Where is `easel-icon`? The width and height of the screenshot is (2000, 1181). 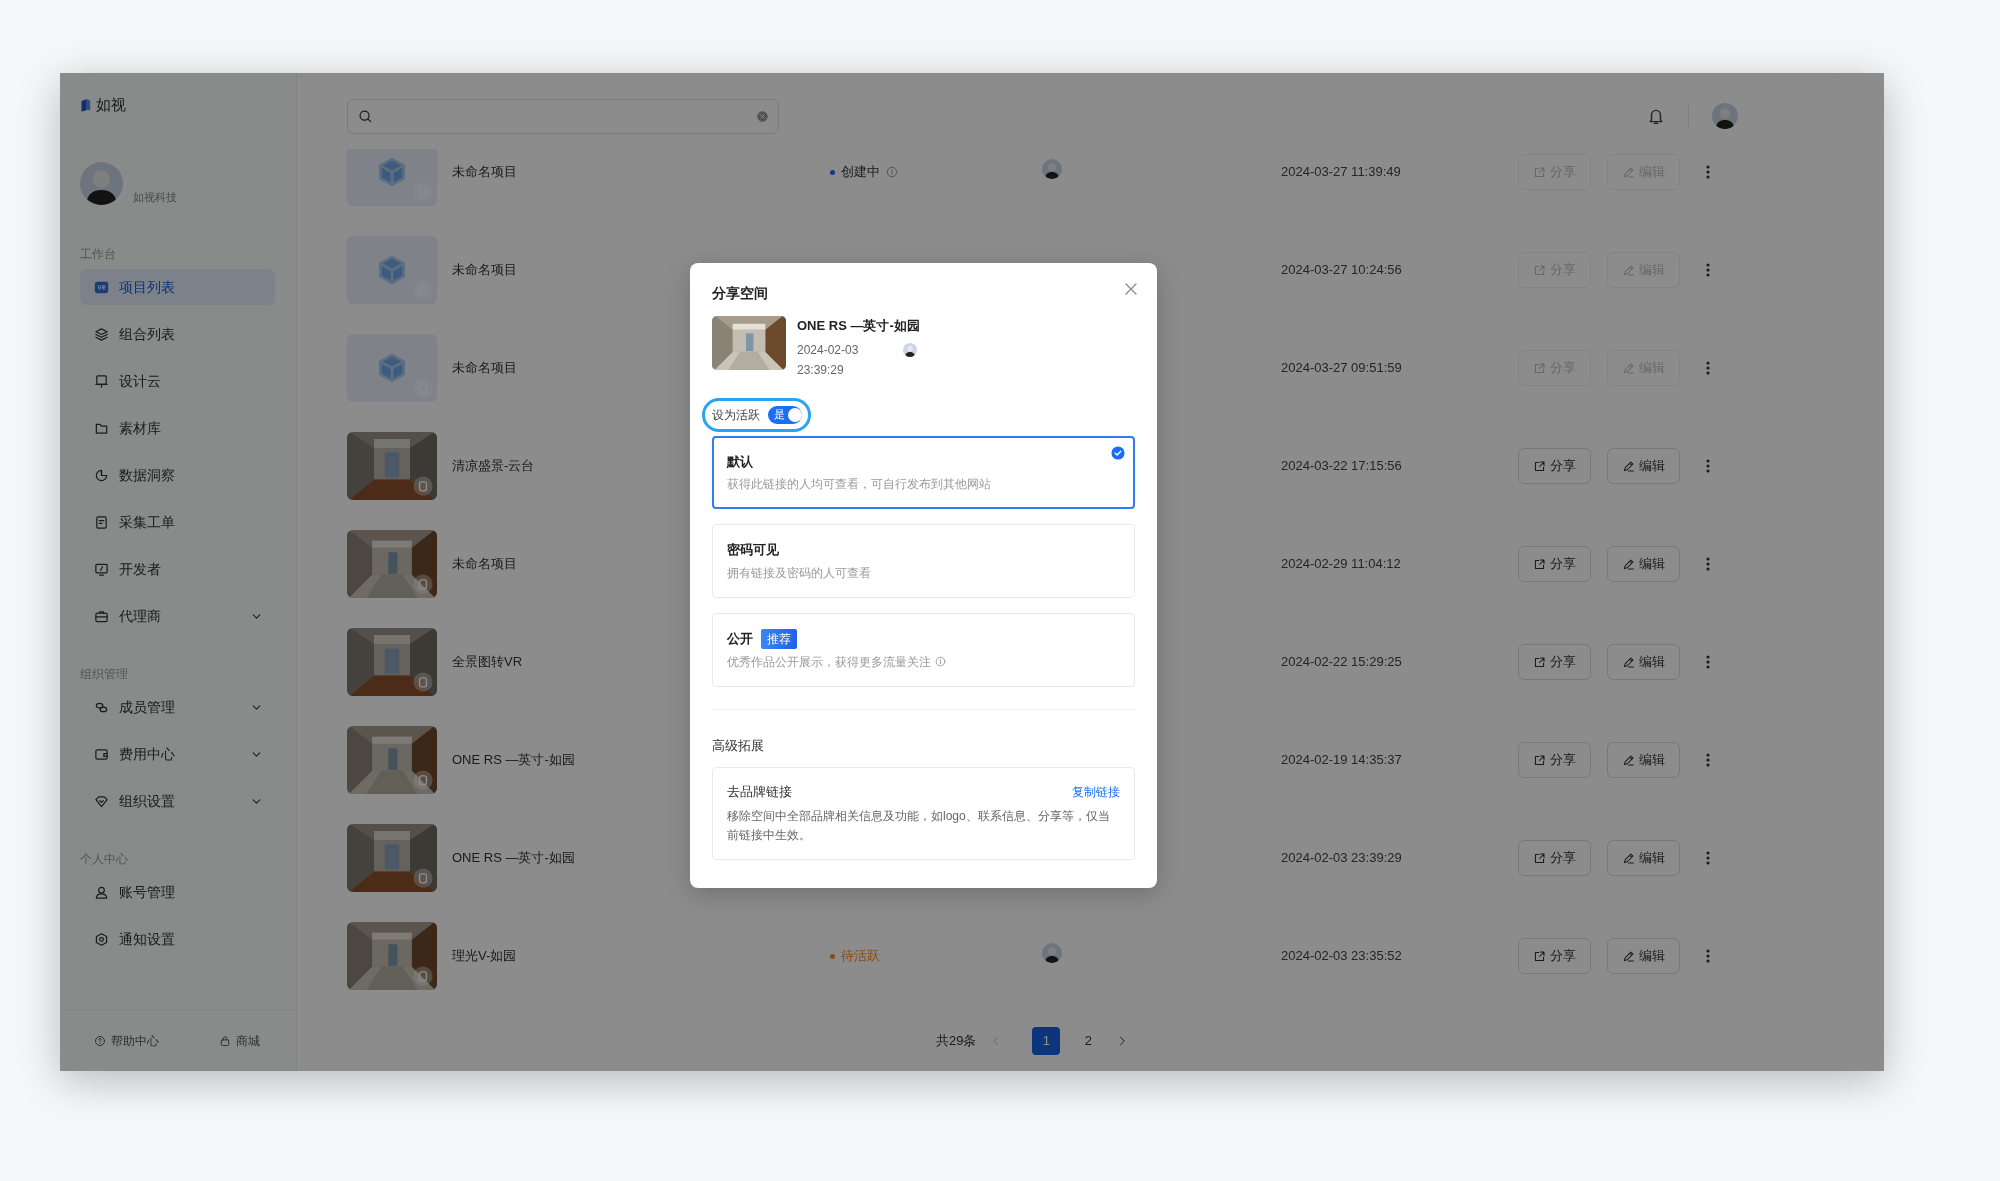
easel-icon is located at coordinates (101, 381).